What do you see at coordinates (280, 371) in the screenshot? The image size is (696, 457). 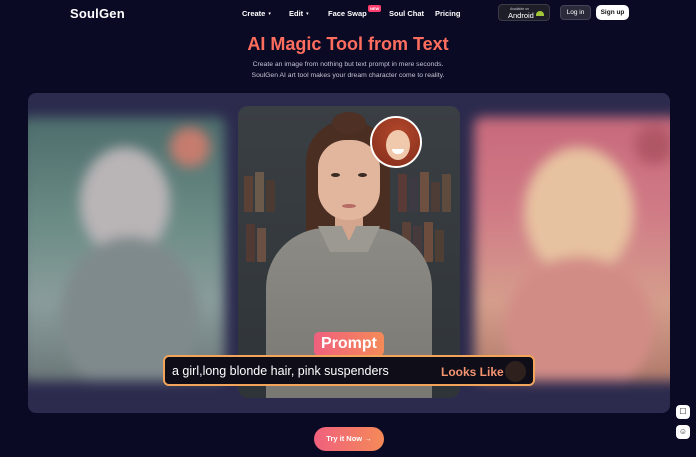 I see `prompt-text: a girl,long blonde hair, pink suspenders` at bounding box center [280, 371].